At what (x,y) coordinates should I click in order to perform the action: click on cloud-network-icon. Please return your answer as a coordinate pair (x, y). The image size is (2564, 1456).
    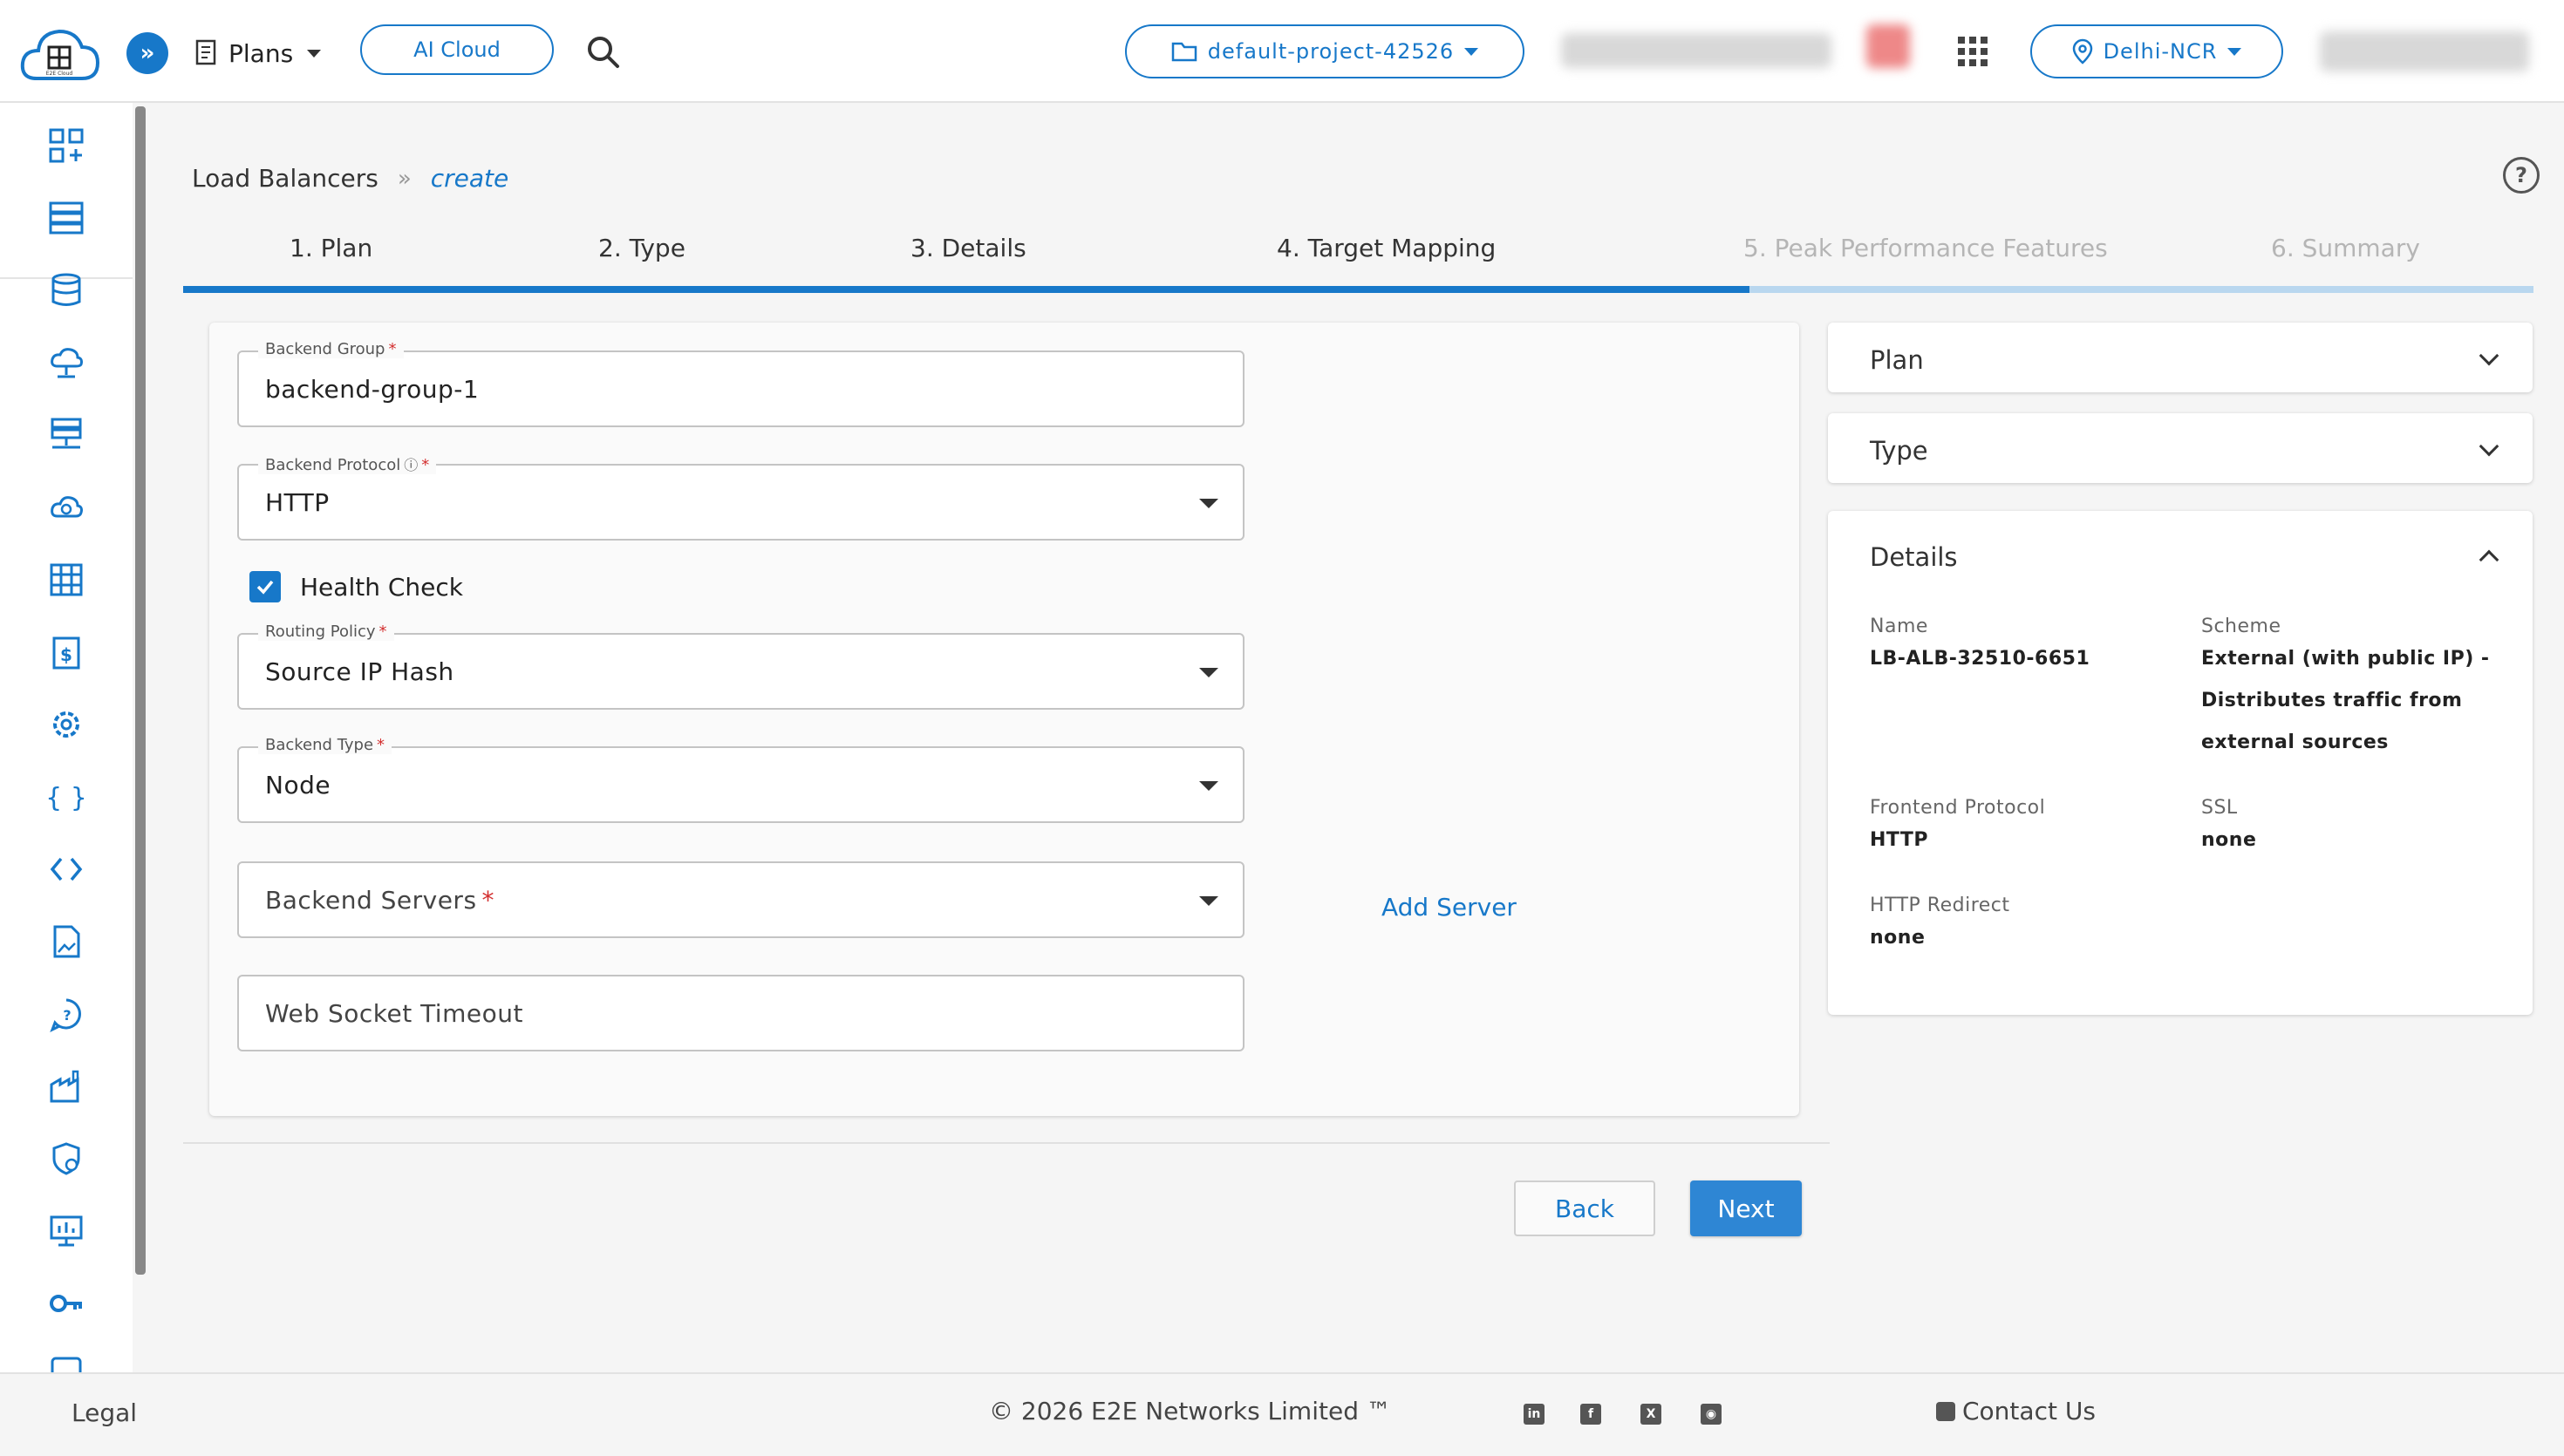
    Looking at the image, I should click on (66, 362).